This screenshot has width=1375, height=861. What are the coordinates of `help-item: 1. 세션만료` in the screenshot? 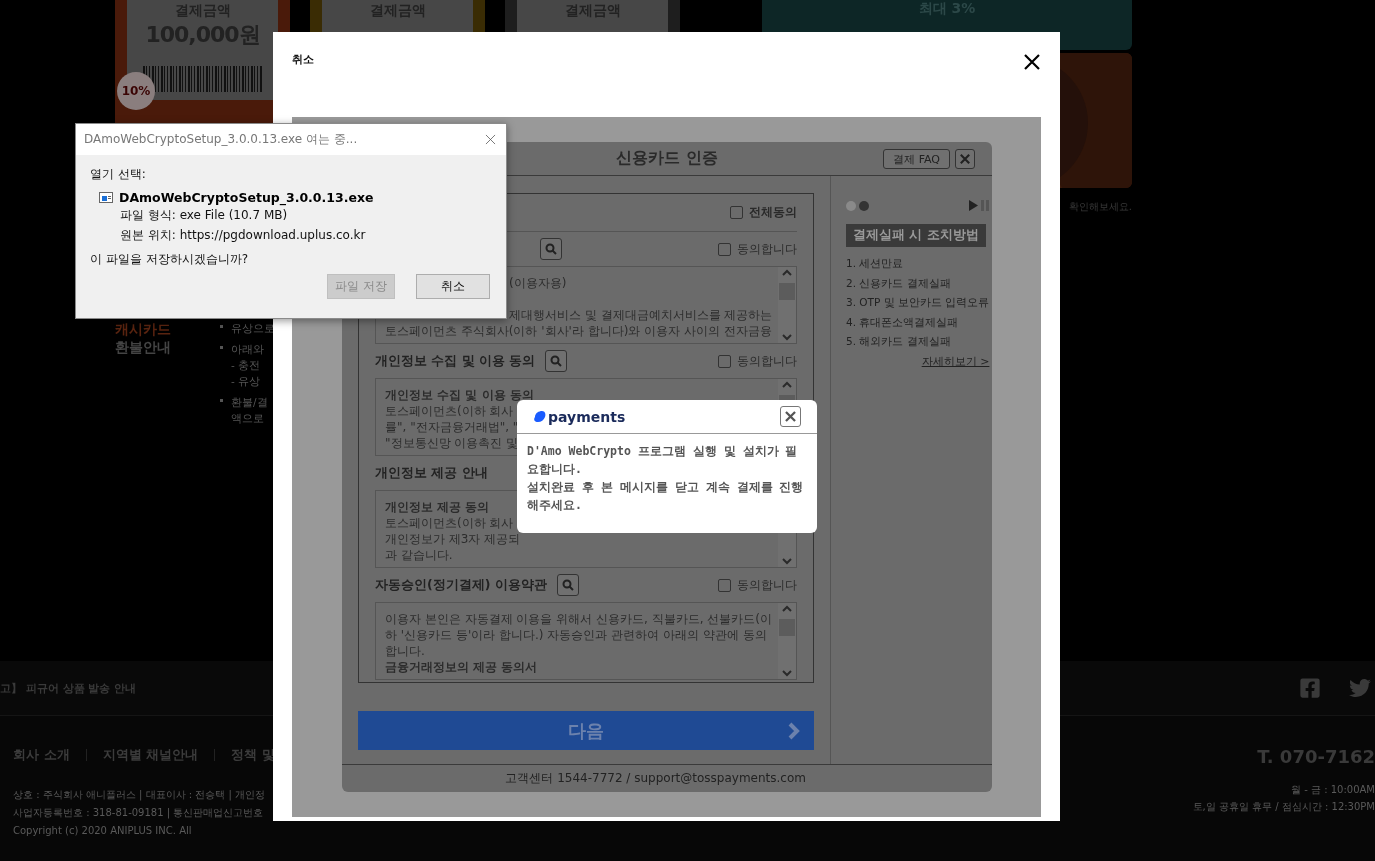 It's located at (875, 263).